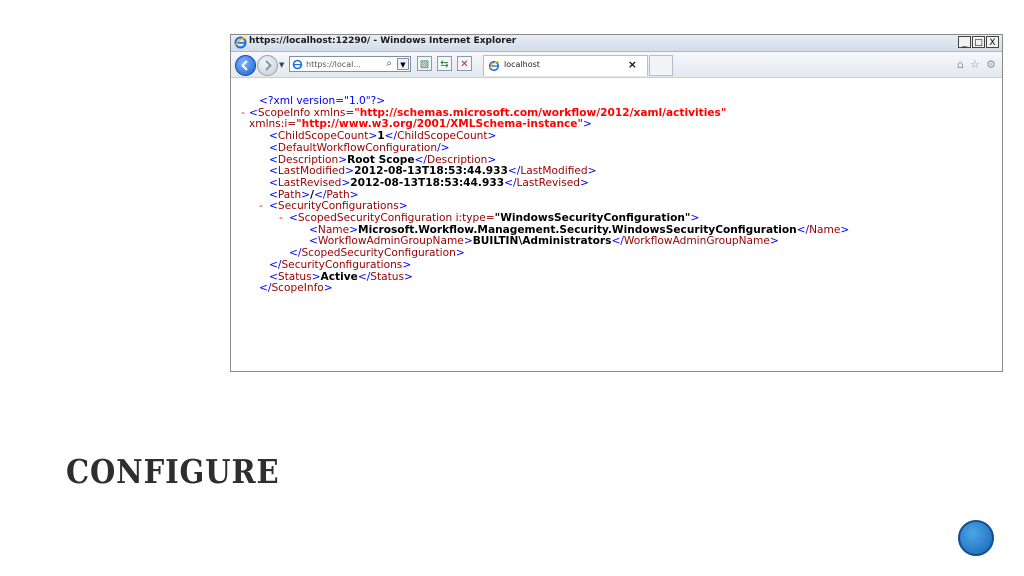 Image resolution: width=1024 pixels, height=576 pixels. Describe the element at coordinates (976, 538) in the screenshot. I see `slide-logo-icon` at that location.